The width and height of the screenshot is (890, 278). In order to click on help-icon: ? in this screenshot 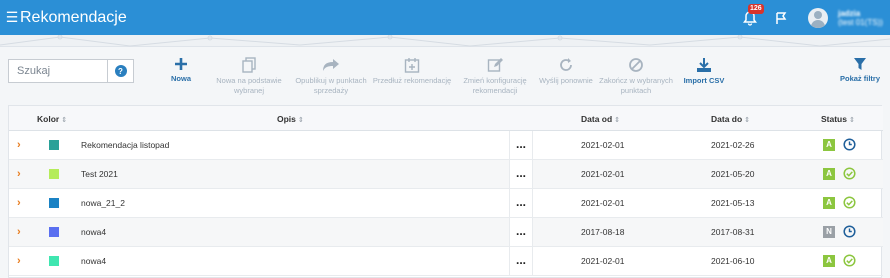, I will do `click(120, 71)`.